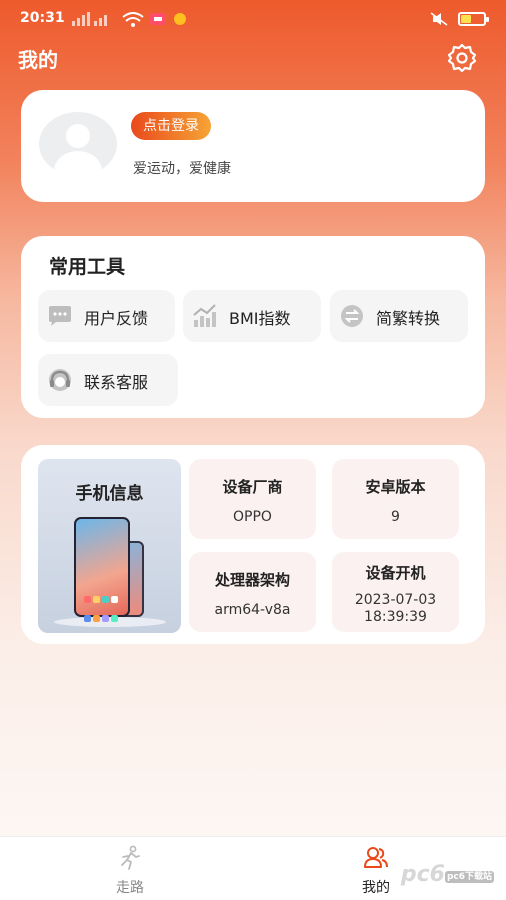  I want to click on info-label: 设备开机, so click(395, 573).